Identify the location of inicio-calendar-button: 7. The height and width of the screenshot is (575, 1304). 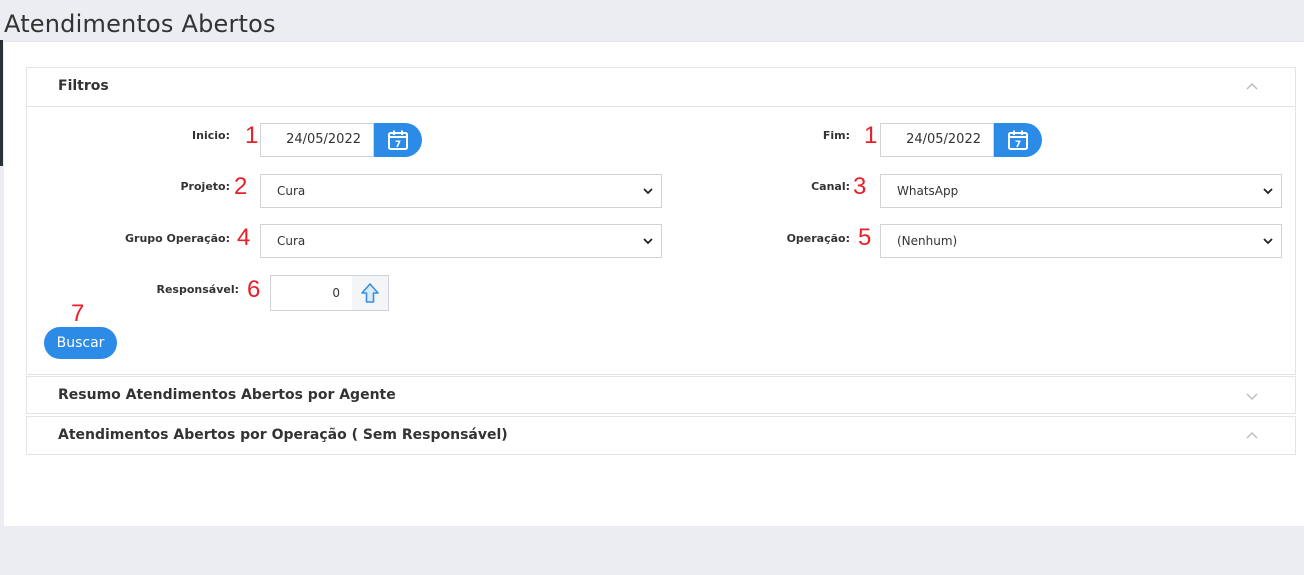
(398, 140).